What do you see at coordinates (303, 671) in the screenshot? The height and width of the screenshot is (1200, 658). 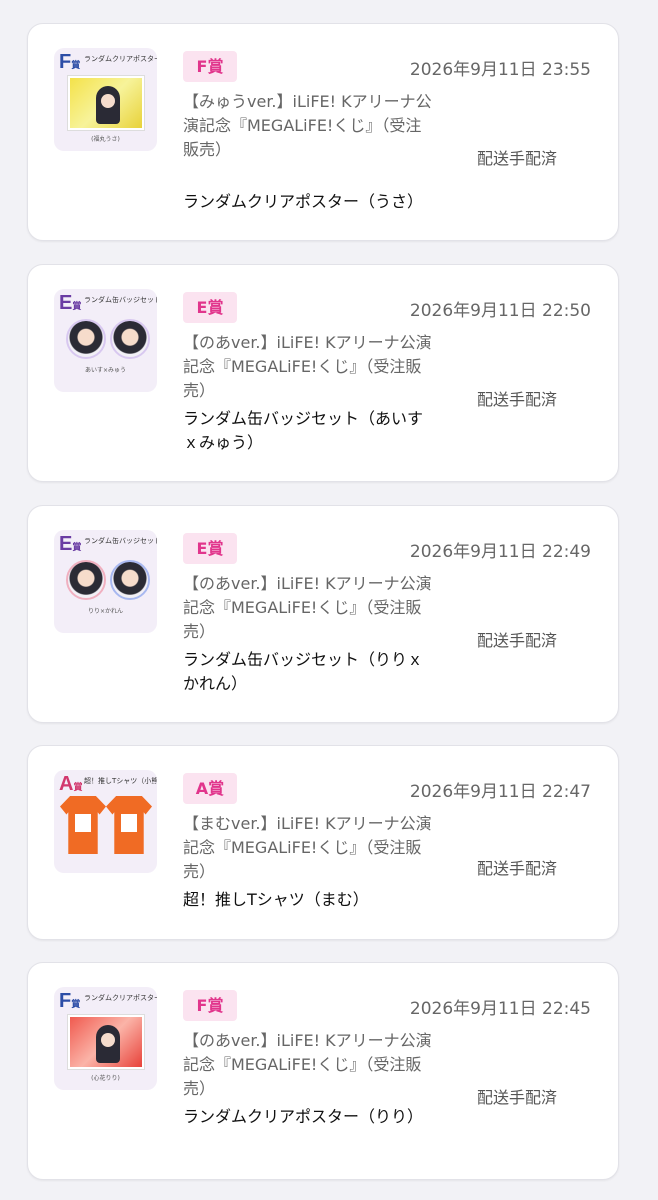 I see `item-name: ランダム缶バッジセット（りりｘかれん）` at bounding box center [303, 671].